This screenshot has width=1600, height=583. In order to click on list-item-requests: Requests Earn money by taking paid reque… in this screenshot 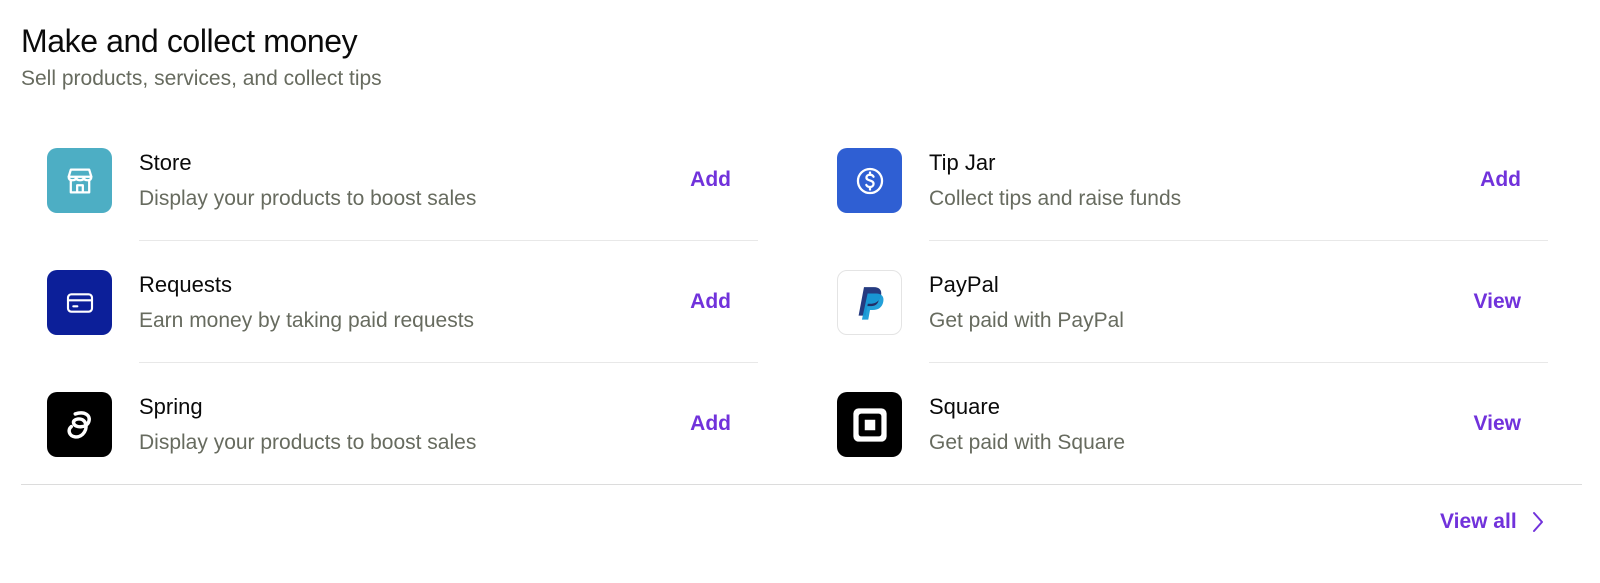, I will do `click(389, 302)`.